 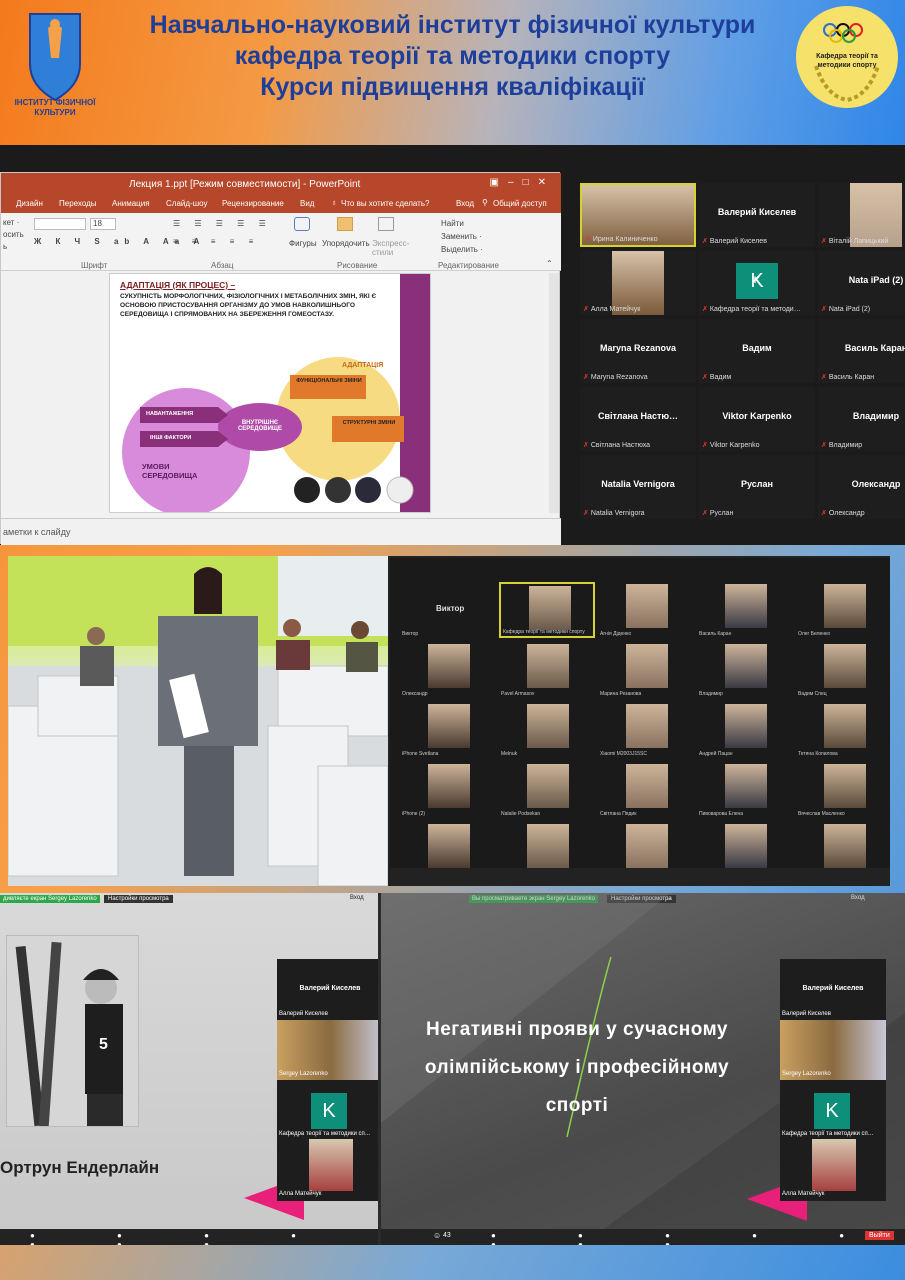 I want to click on zoom-tile: Валерий Киселев ✗ Валерий Киселев, so click(x=757, y=215).